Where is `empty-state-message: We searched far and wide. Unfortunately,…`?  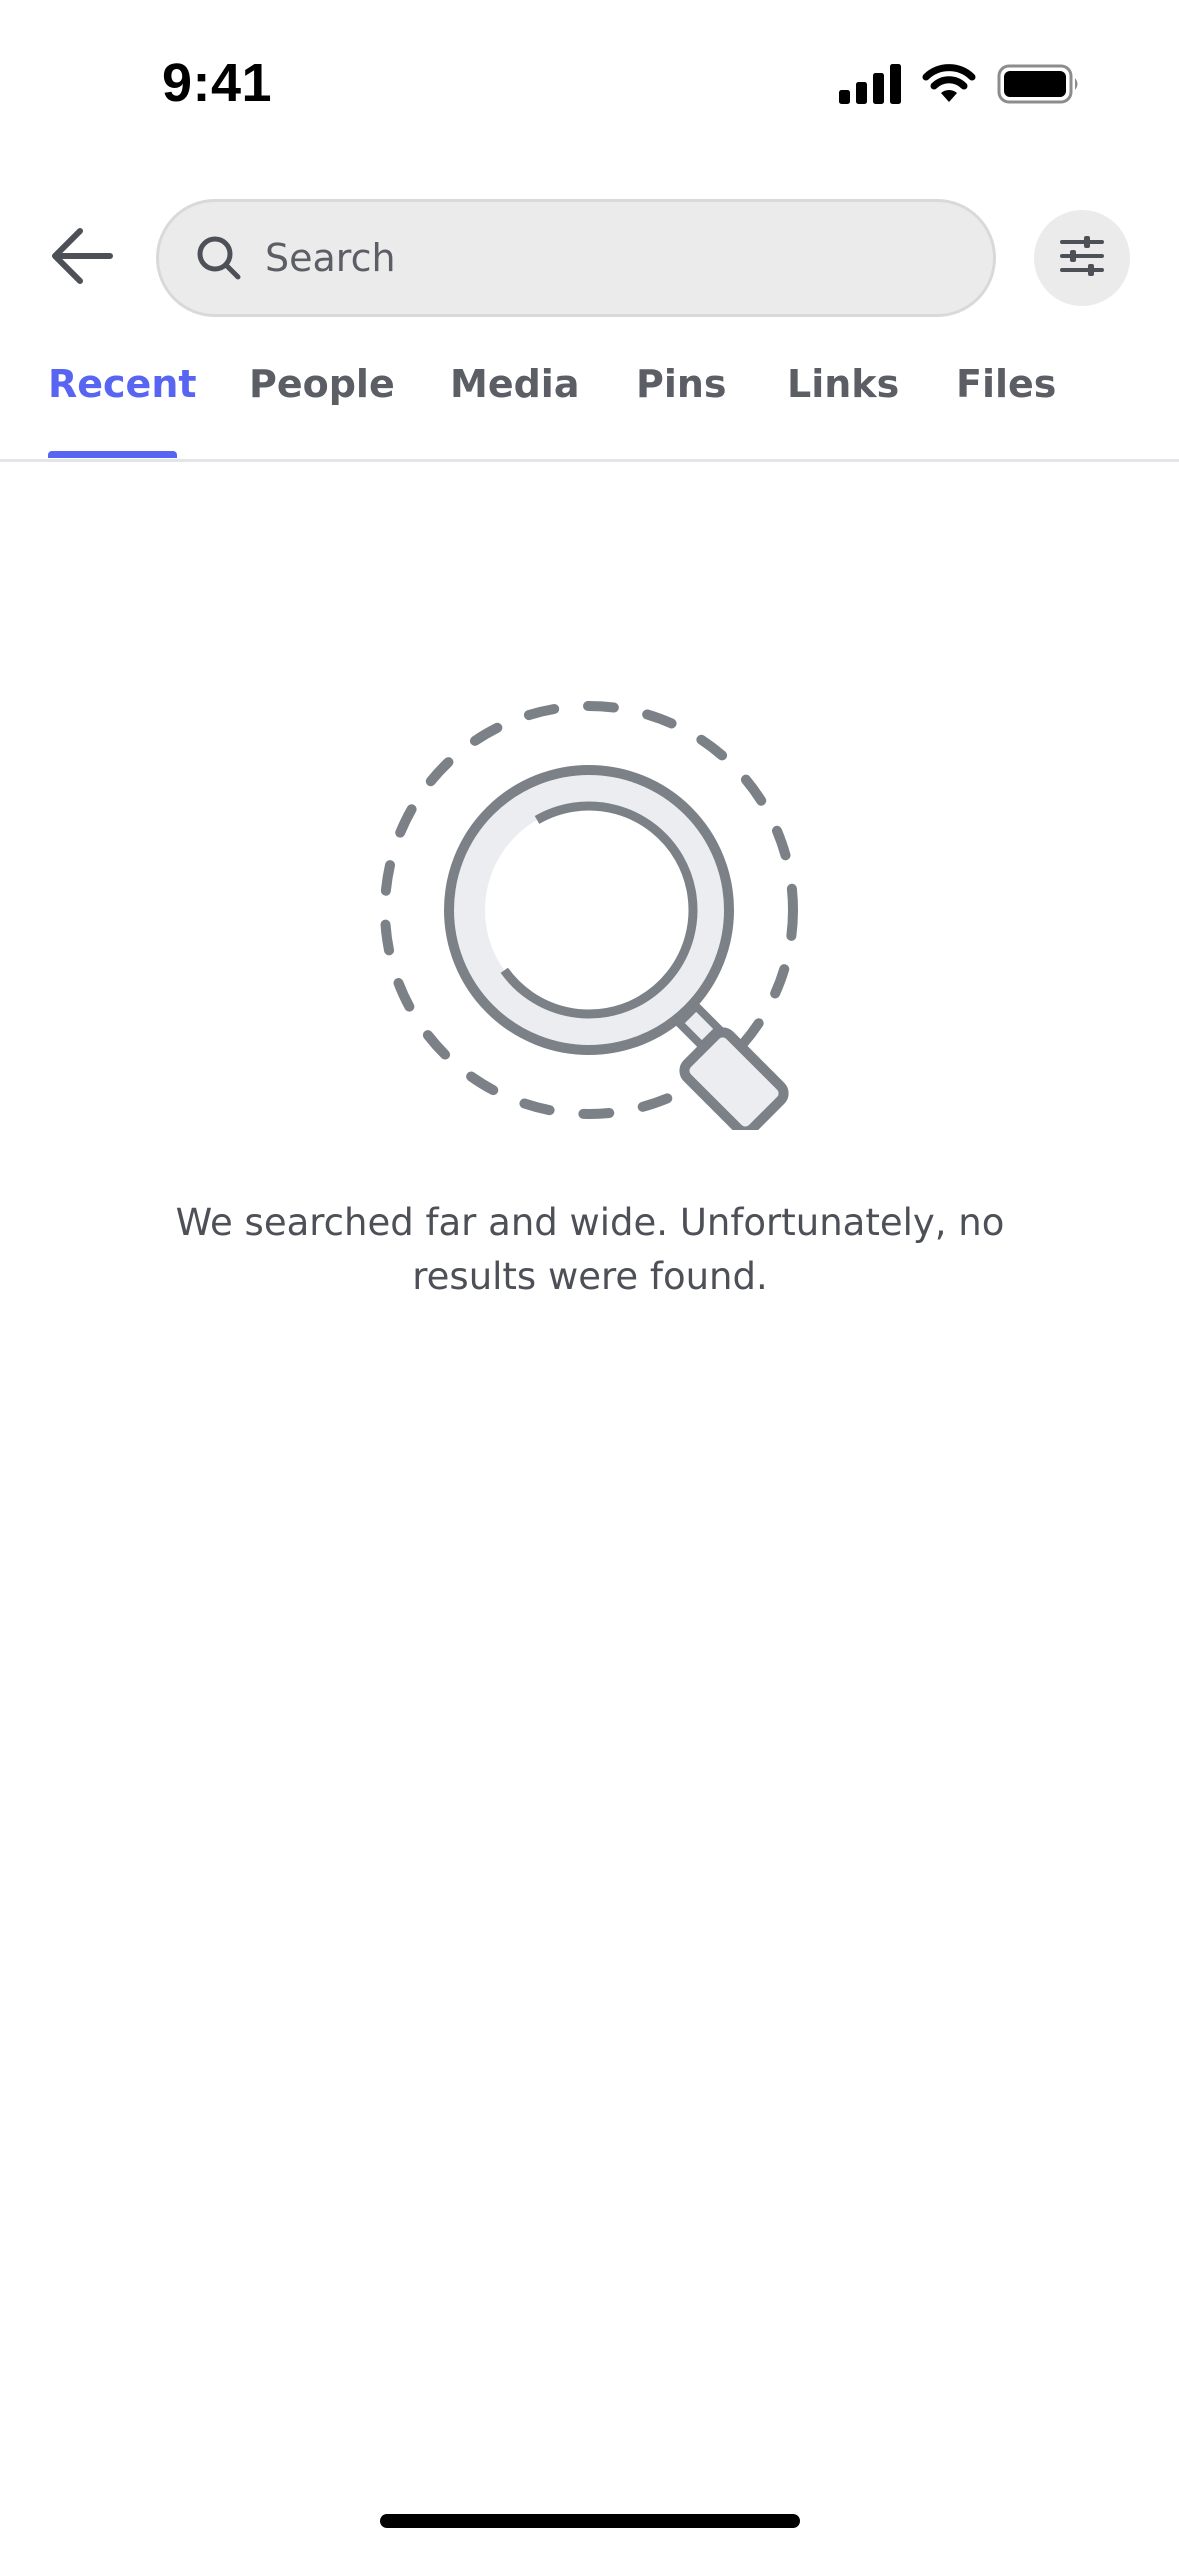
empty-state-message: We searched far and wide. Unfortunately,… is located at coordinates (590, 1250).